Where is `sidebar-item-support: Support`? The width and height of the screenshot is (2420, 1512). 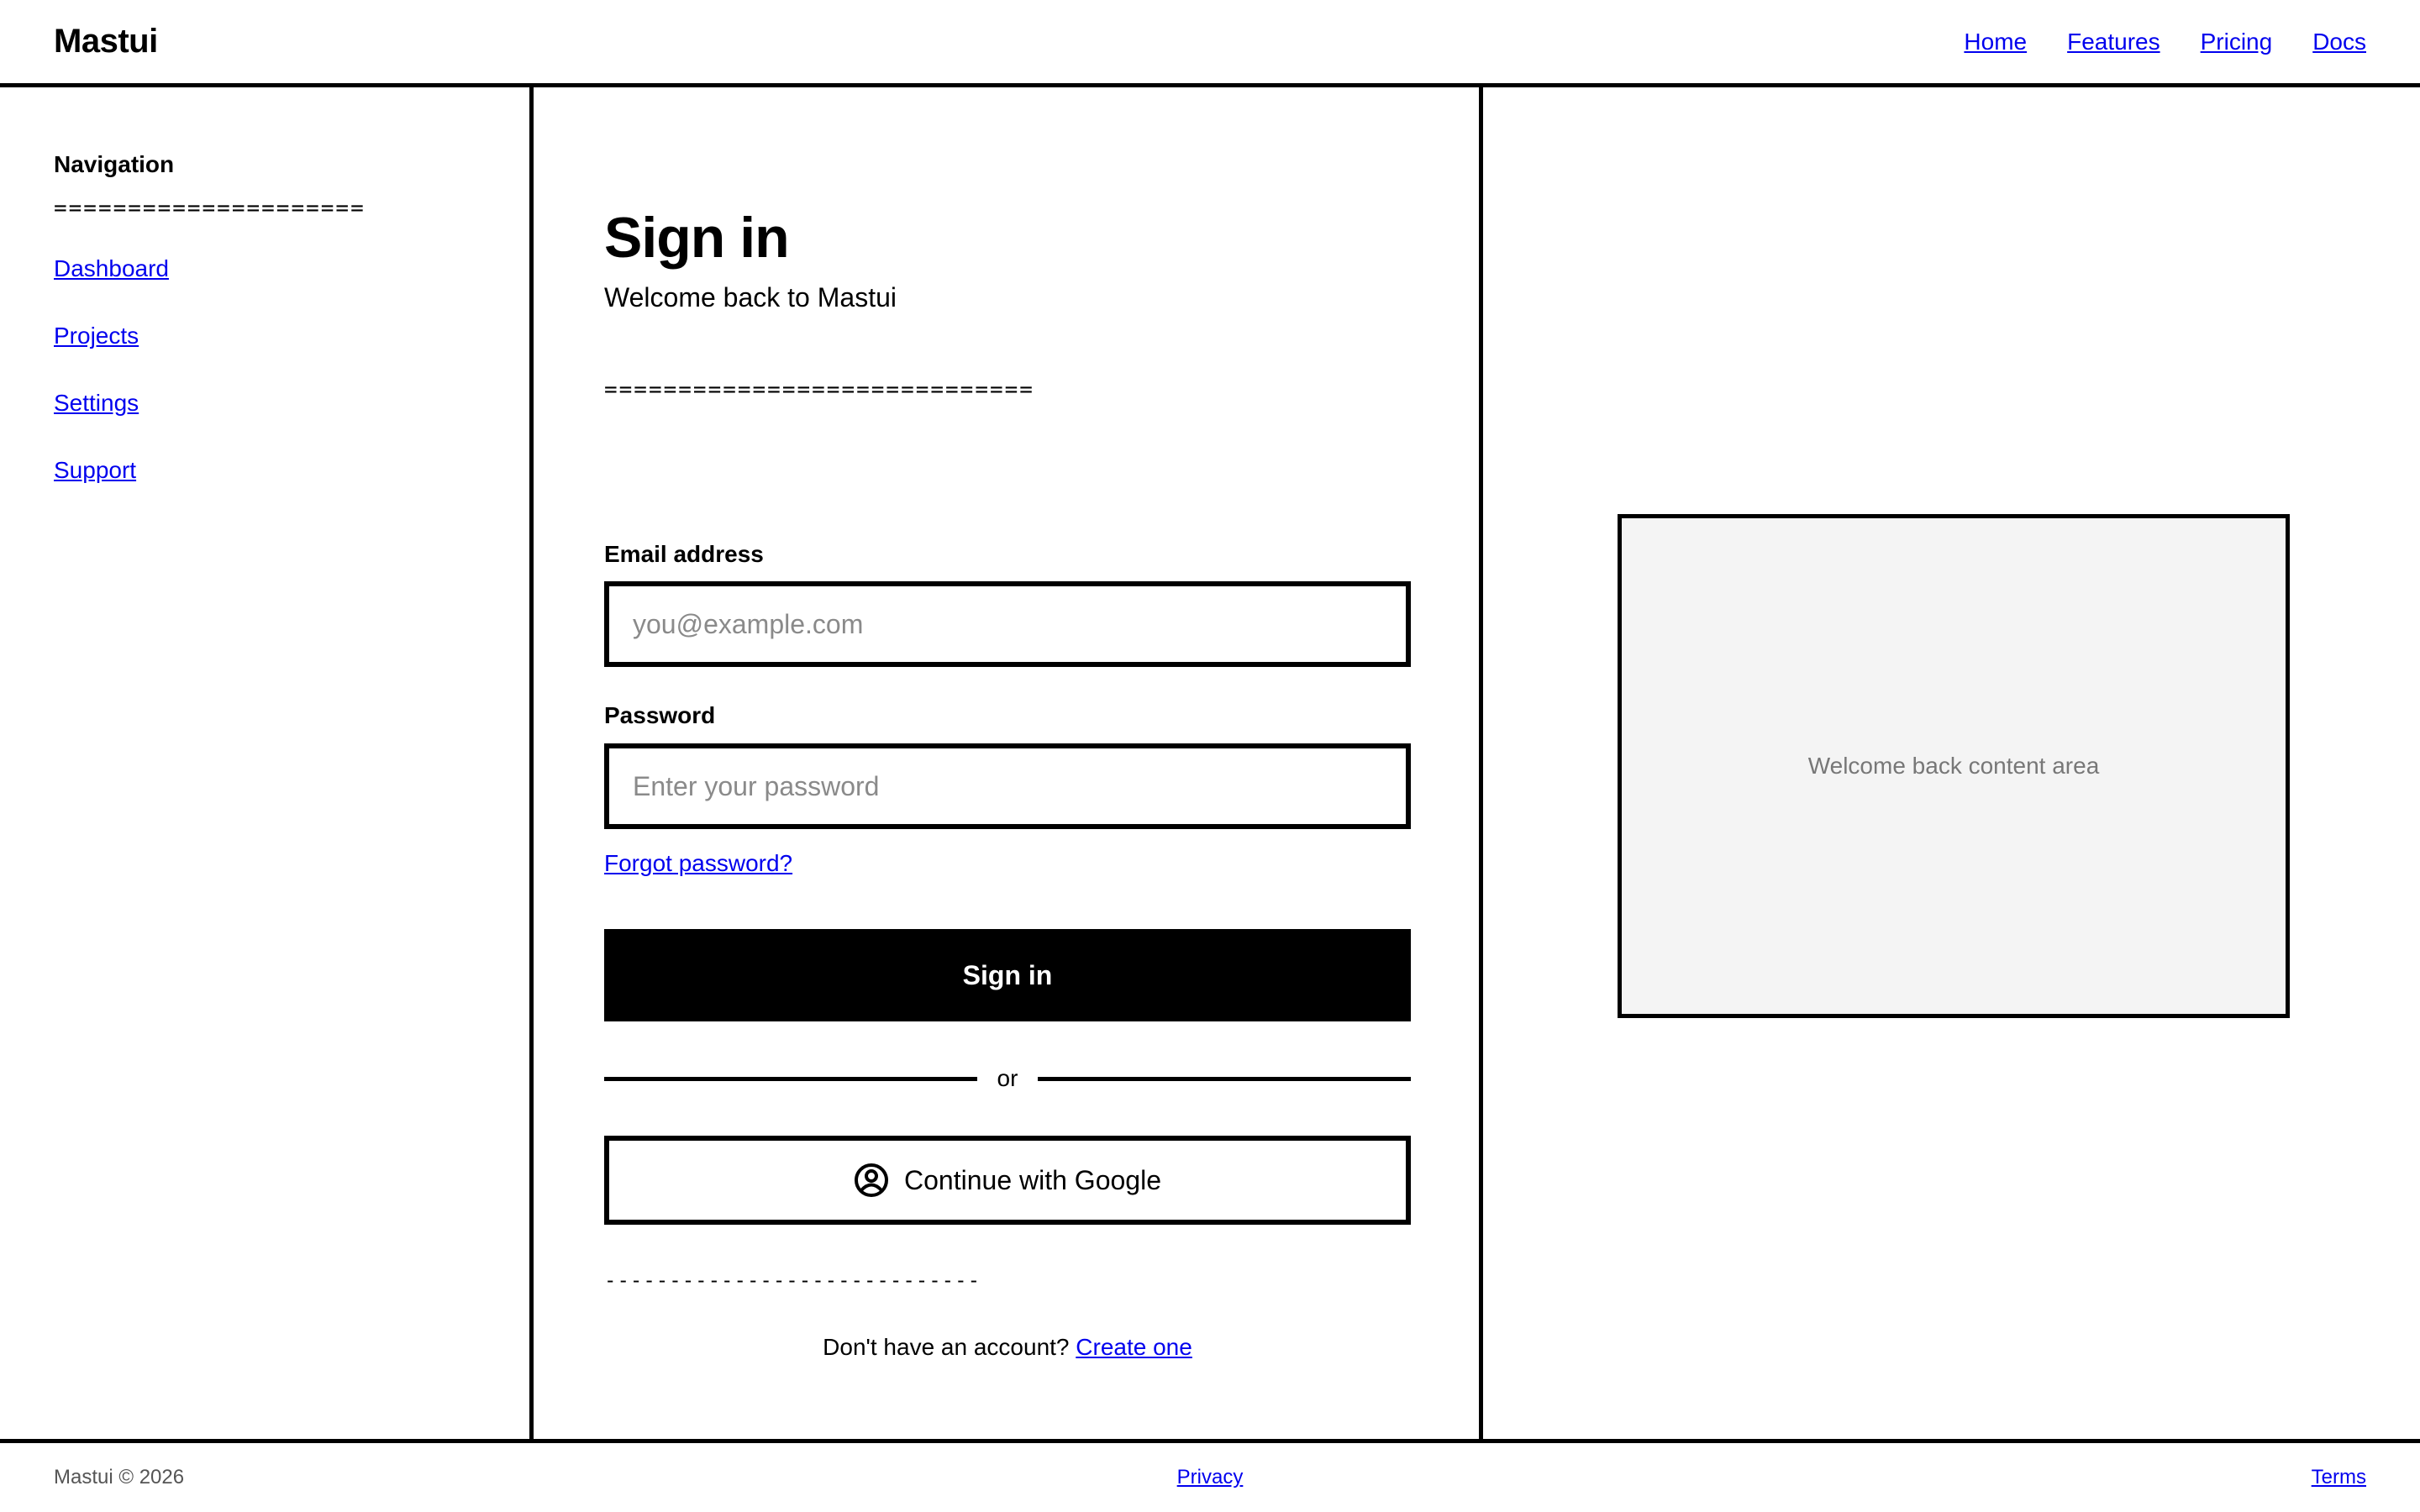
sidebar-item-support: Support is located at coordinates (265, 470).